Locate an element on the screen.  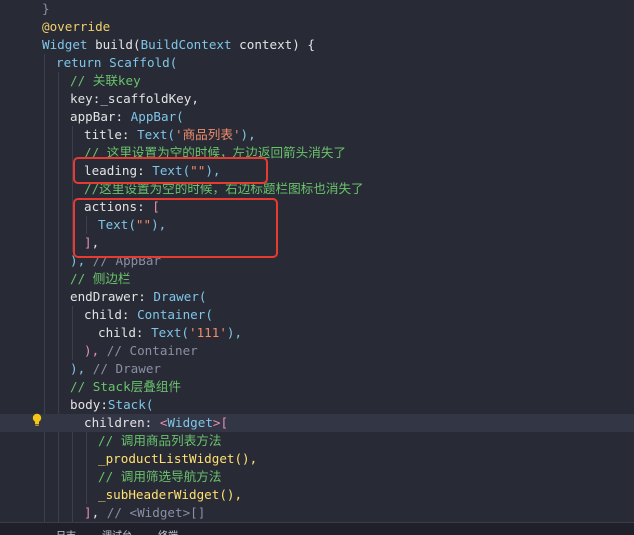
bottom-tab-terminal: 终端 is located at coordinates (168, 531).